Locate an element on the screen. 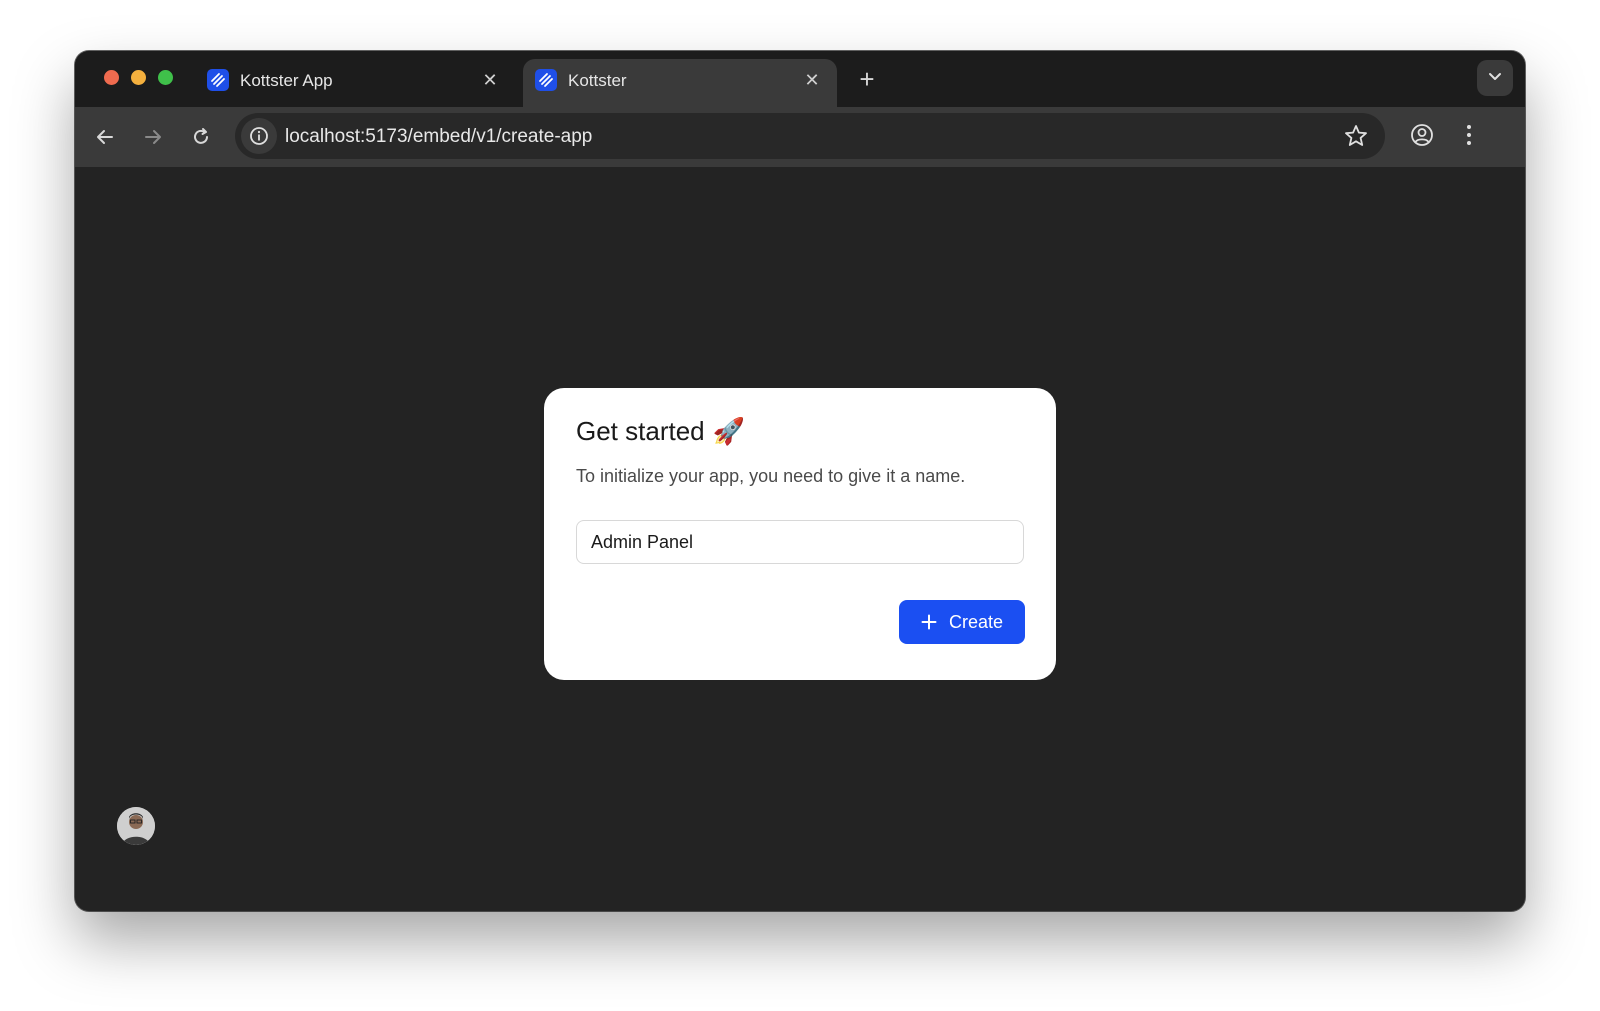 This screenshot has height=1011, width=1600. forward-button is located at coordinates (153, 137).